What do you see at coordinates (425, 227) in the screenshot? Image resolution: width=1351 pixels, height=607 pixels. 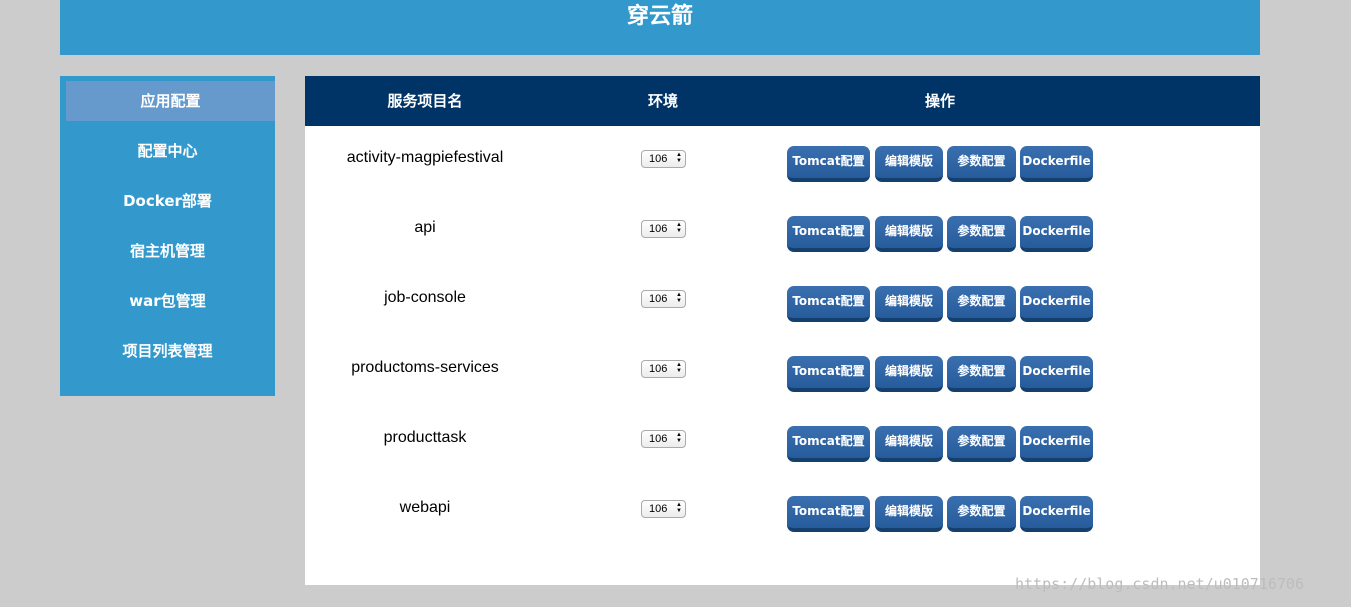 I see `service-name-cell: api` at bounding box center [425, 227].